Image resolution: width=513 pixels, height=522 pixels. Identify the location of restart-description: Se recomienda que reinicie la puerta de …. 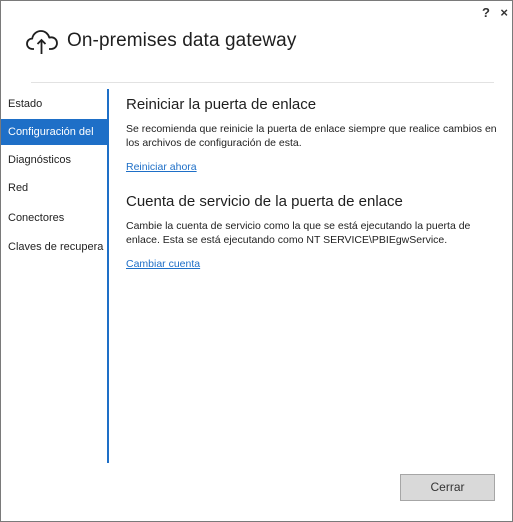
(311, 136).